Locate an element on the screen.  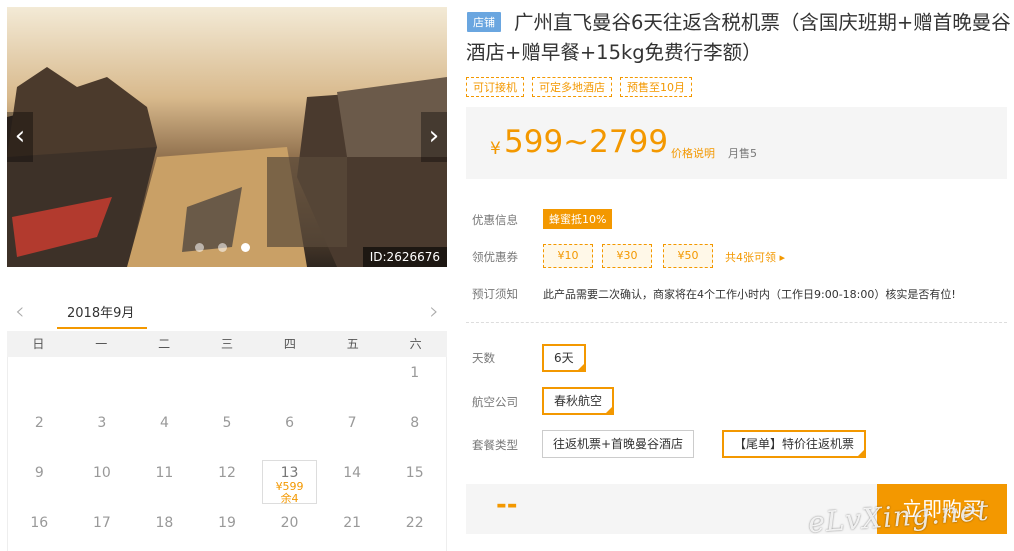
calendar-day: 14 is located at coordinates (352, 482).